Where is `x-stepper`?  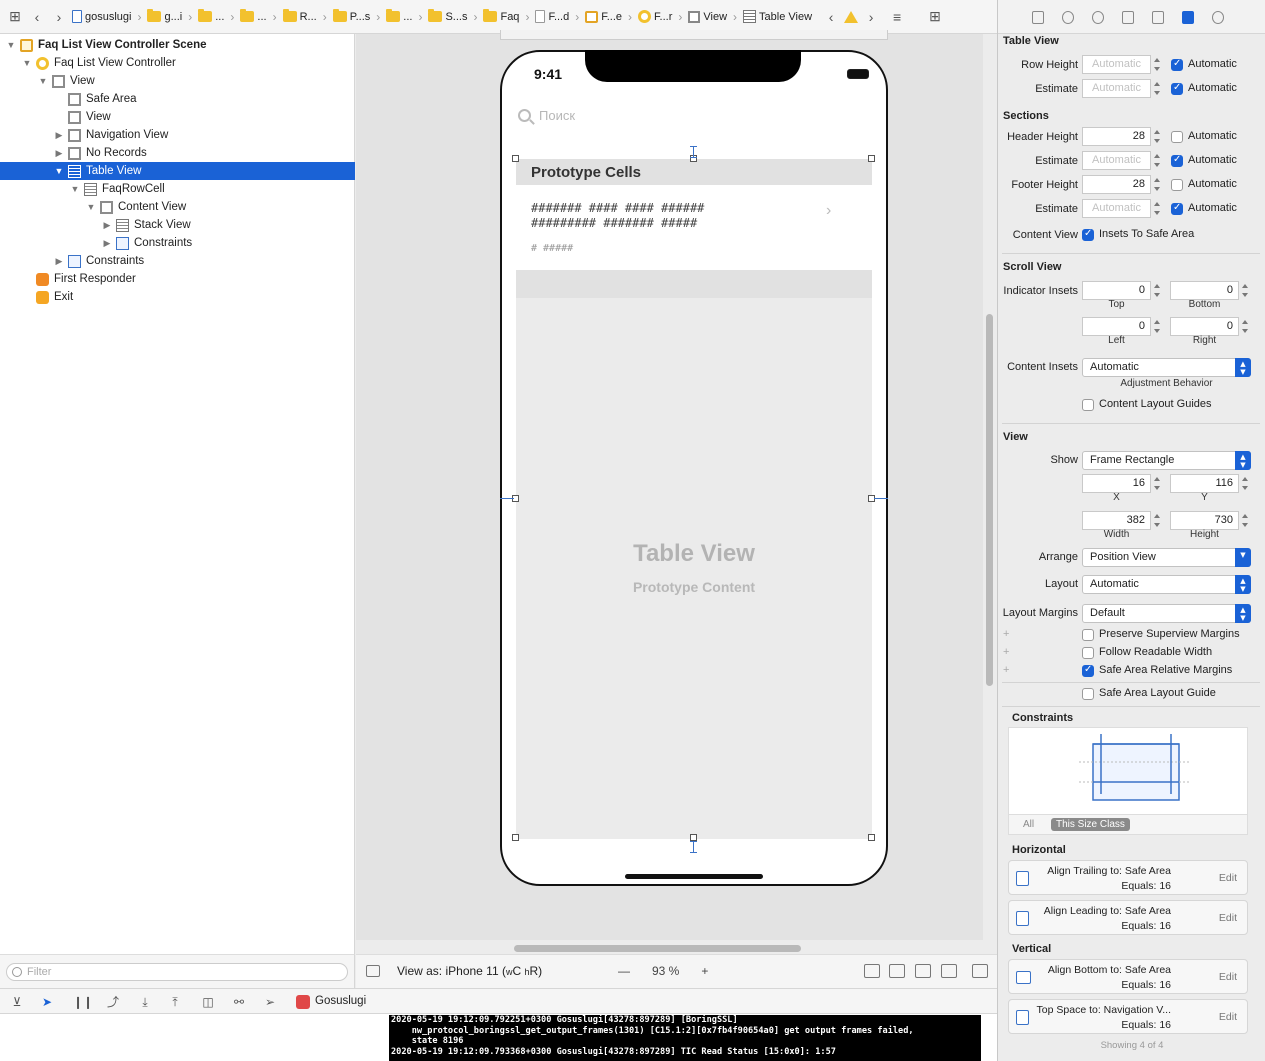 x-stepper is located at coordinates (1157, 483).